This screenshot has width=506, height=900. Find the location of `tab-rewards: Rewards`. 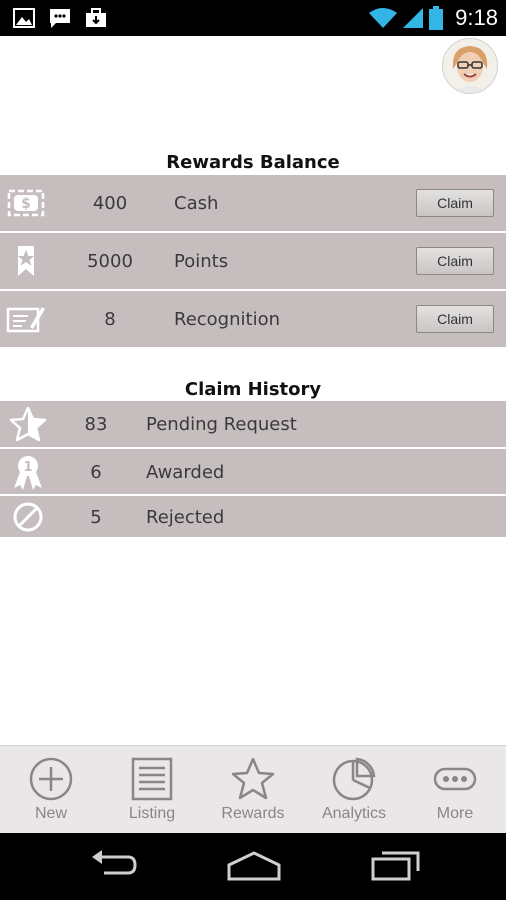

tab-rewards: Rewards is located at coordinates (253, 790).